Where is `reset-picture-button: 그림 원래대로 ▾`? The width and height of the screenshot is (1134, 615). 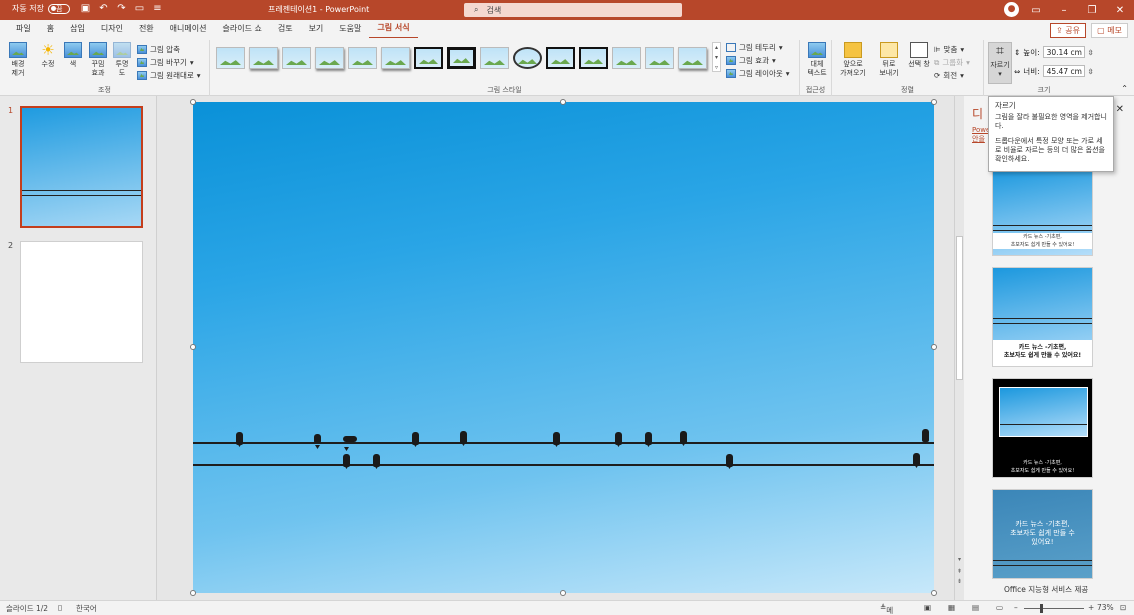
reset-picture-button: 그림 원래대로 ▾ is located at coordinates (169, 75).